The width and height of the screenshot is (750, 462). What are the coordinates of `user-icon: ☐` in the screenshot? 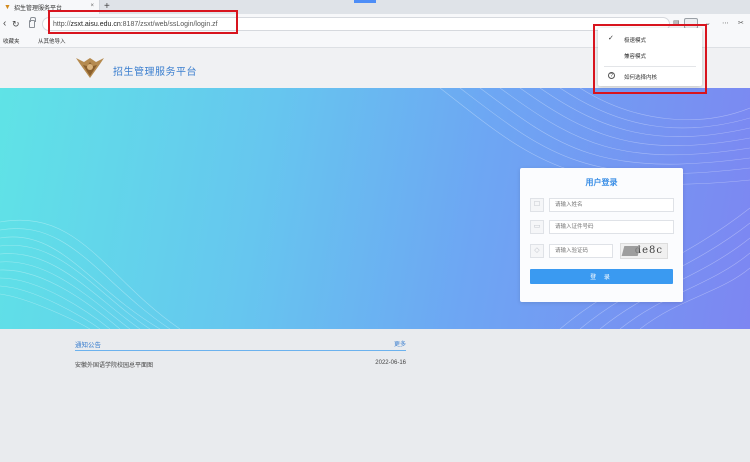 It's located at (537, 205).